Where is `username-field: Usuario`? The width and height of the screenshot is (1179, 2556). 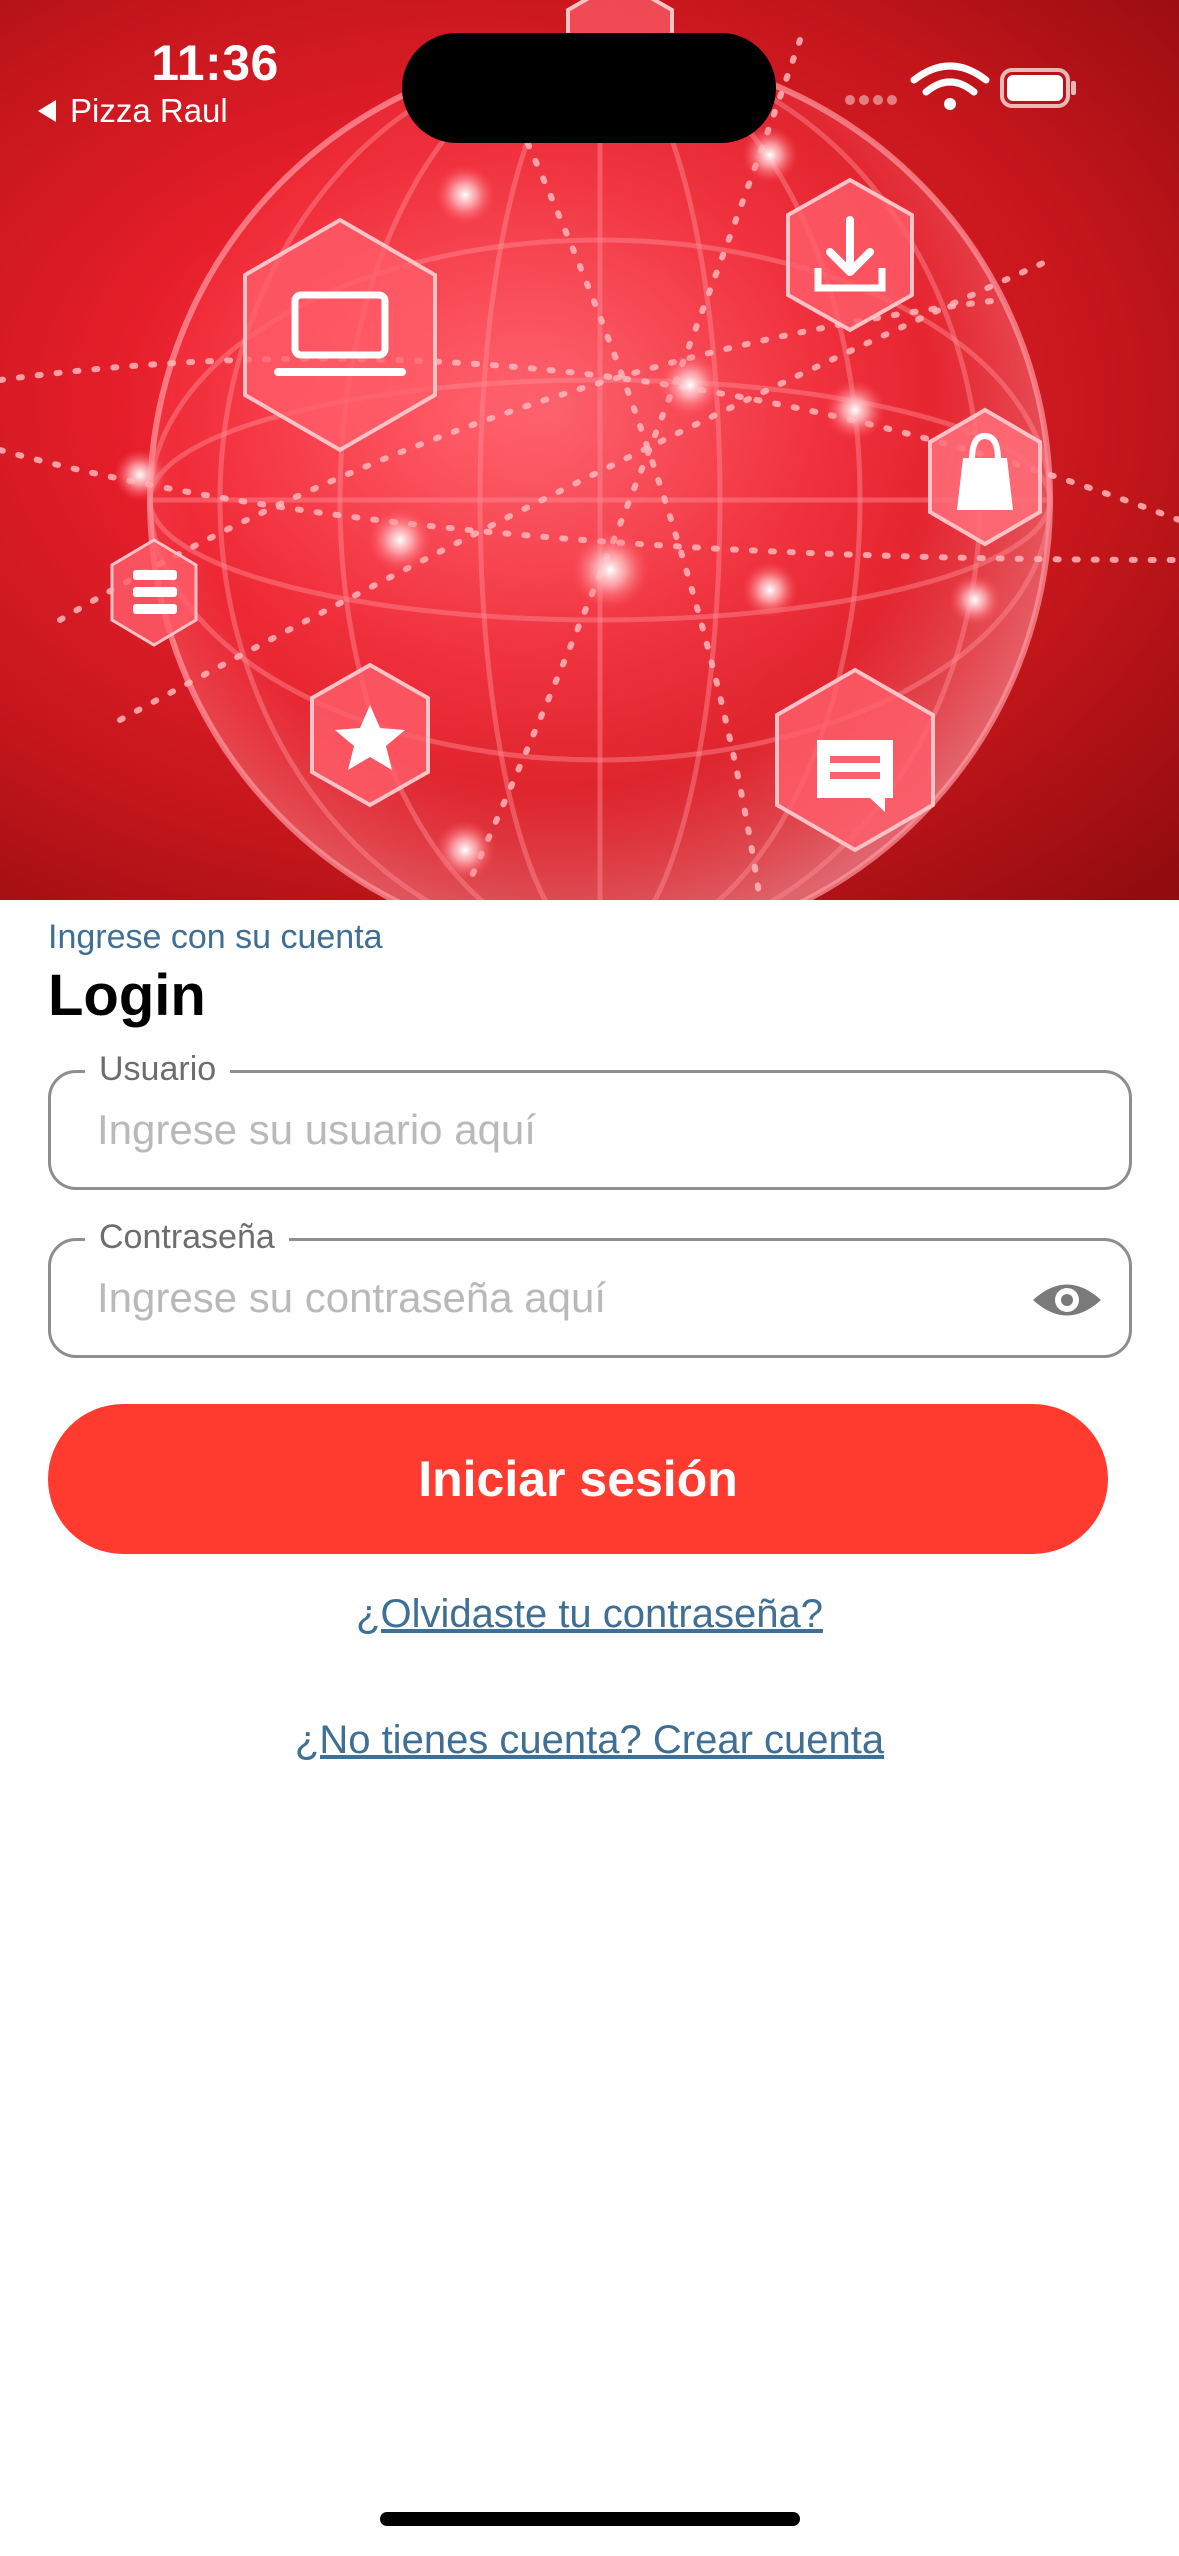 username-field: Usuario is located at coordinates (590, 1118).